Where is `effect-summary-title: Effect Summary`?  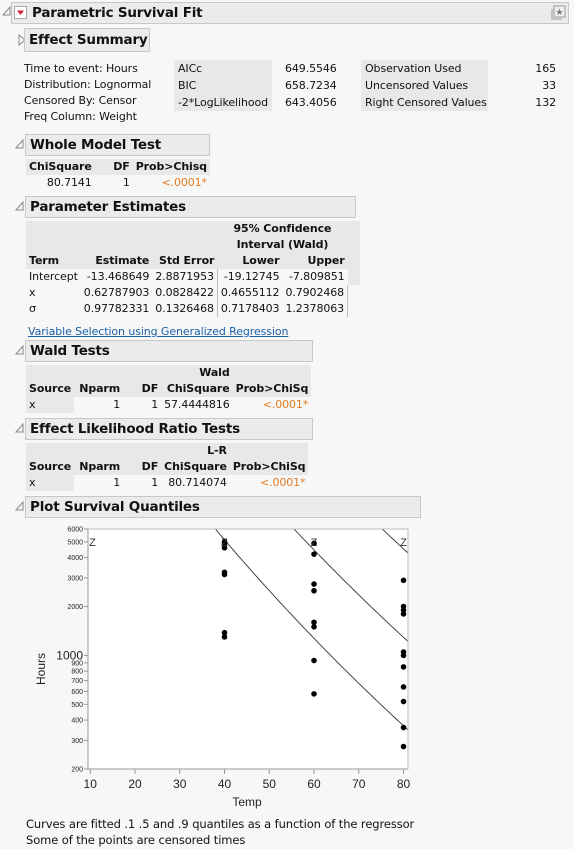
effect-summary-title: Effect Summary is located at coordinates (88, 40).